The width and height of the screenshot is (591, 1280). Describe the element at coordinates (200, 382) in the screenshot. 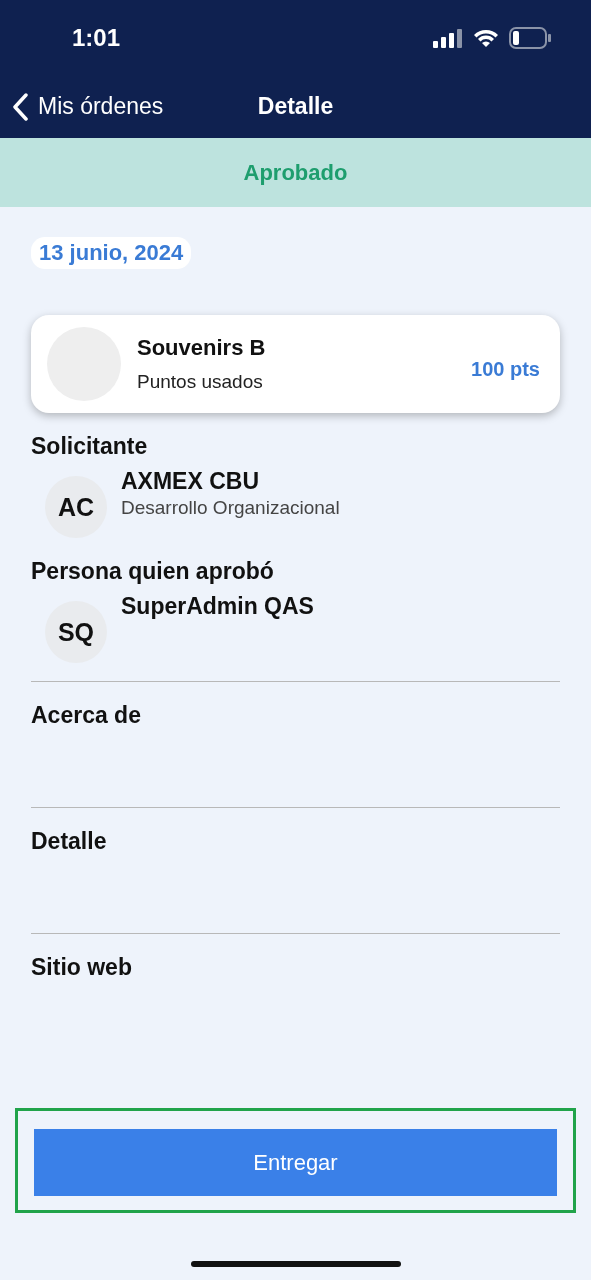

I see `points-caption: Puntos usados` at that location.